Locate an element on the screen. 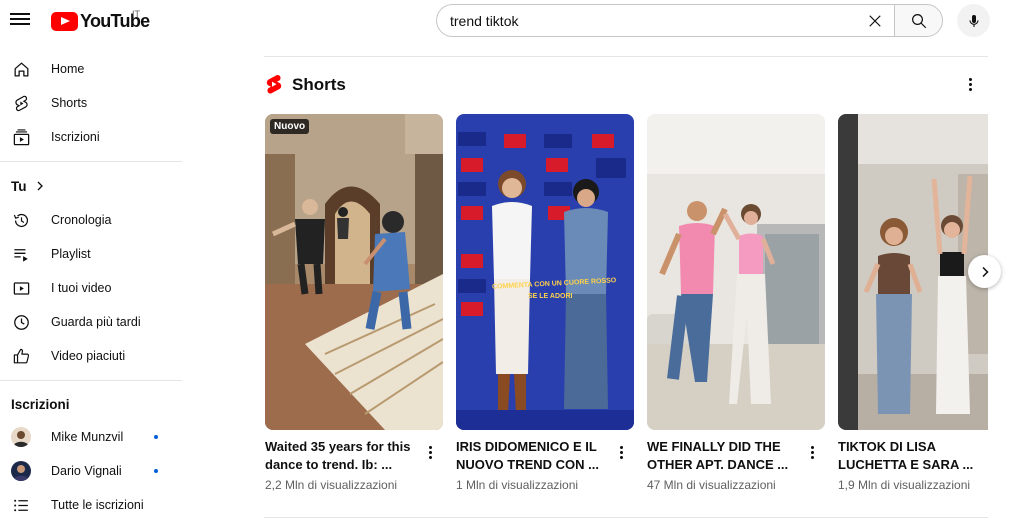 The height and width of the screenshot is (528, 1024). sidebar-item-label: I tuoi video is located at coordinates (81, 288).